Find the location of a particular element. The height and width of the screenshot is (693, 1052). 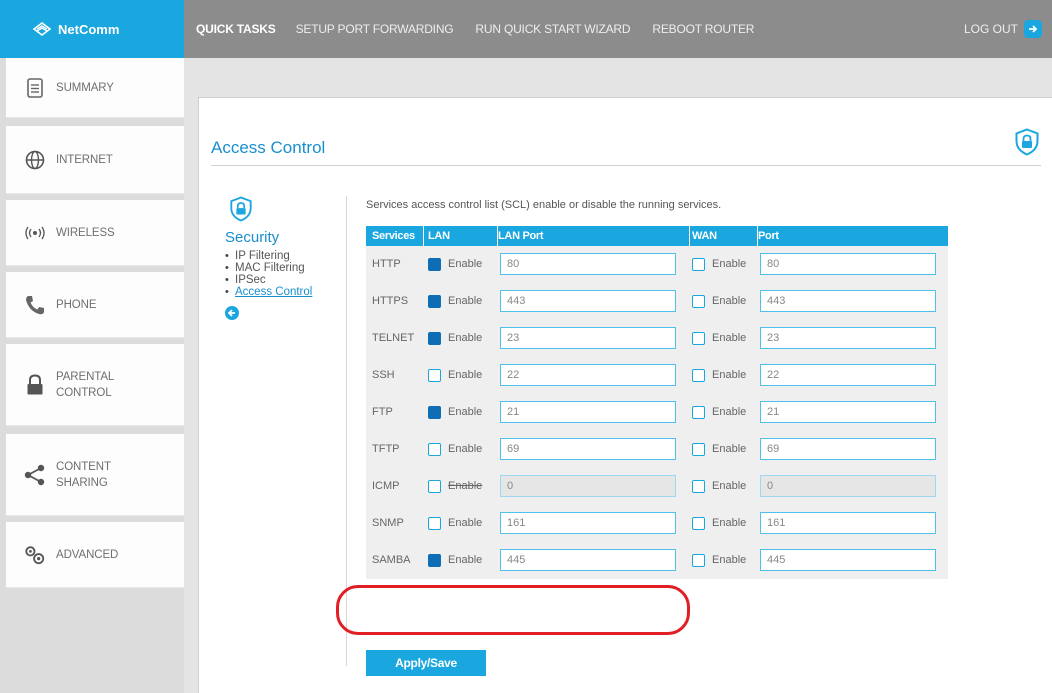

wireless-icon is located at coordinates (35, 233).